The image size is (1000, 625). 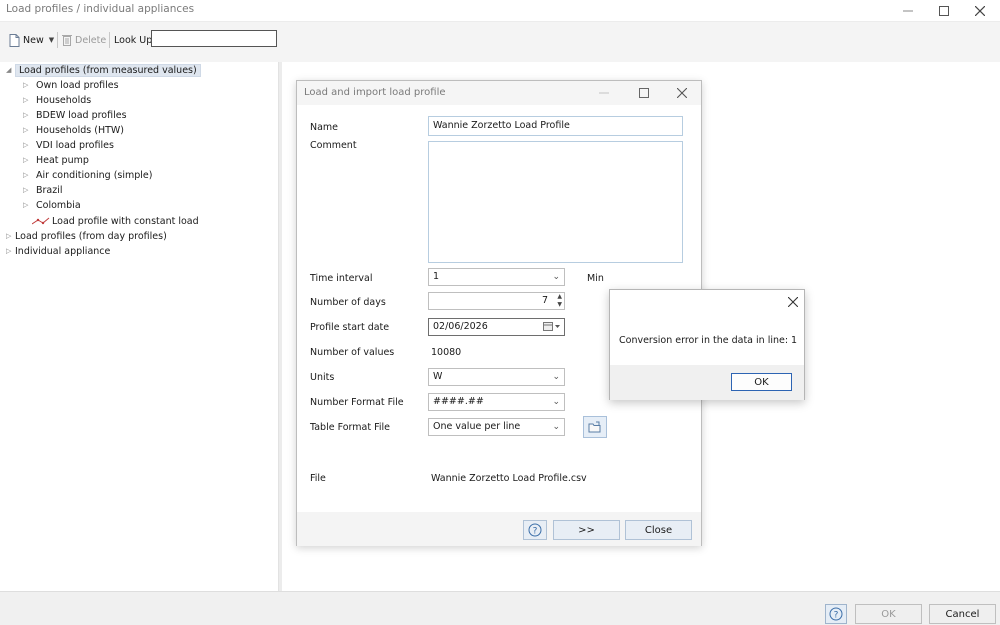 I want to click on start-date-value: 02/06/2026, so click(x=460, y=326).